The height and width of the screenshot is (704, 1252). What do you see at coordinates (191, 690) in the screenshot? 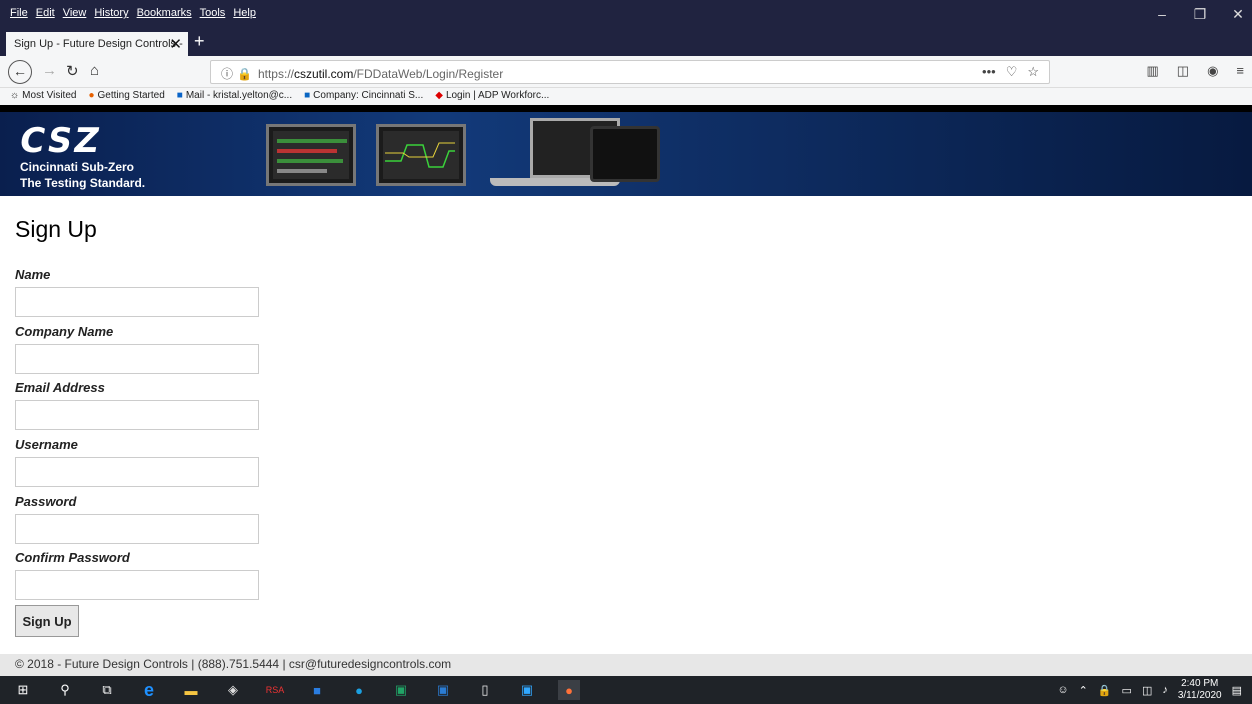
I see `file-explorer-icon: ▬` at bounding box center [191, 690].